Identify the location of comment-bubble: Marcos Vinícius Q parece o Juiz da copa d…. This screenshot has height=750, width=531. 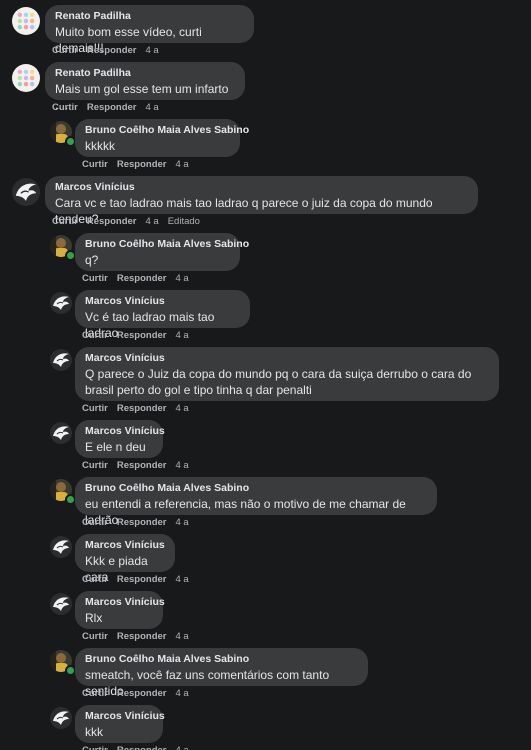
(287, 374).